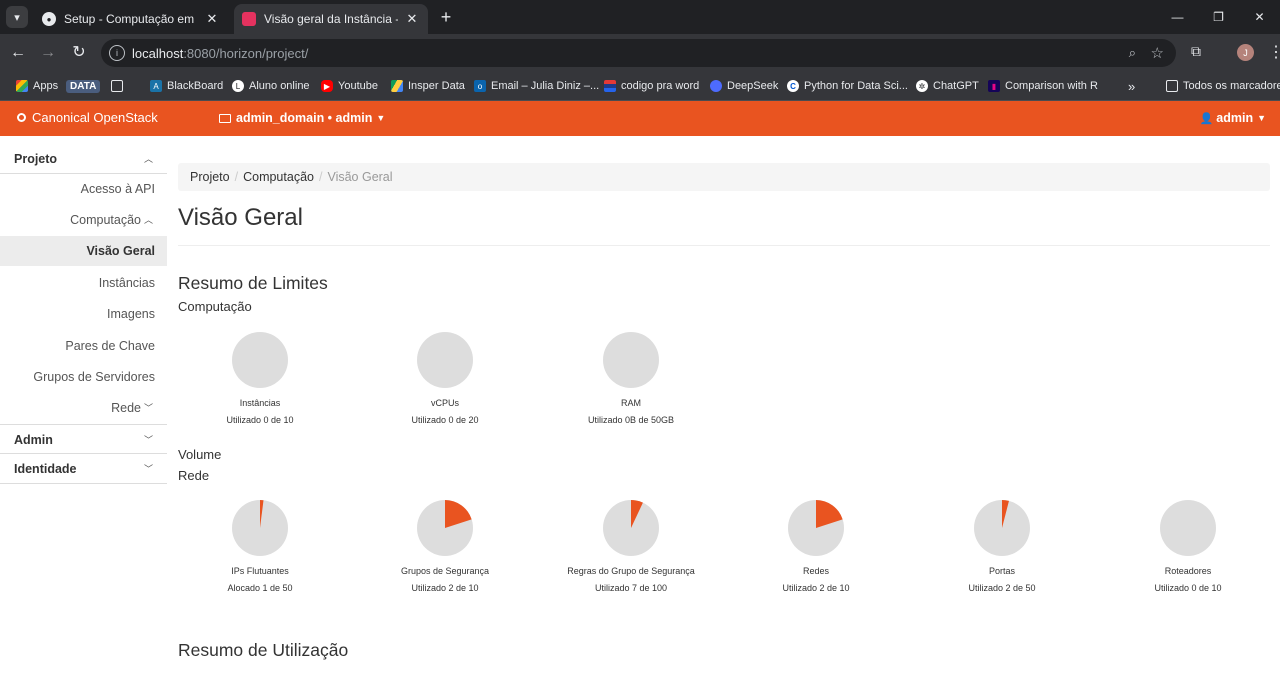 The width and height of the screenshot is (1280, 685). I want to click on profile-avatar: J, so click(1245, 52).